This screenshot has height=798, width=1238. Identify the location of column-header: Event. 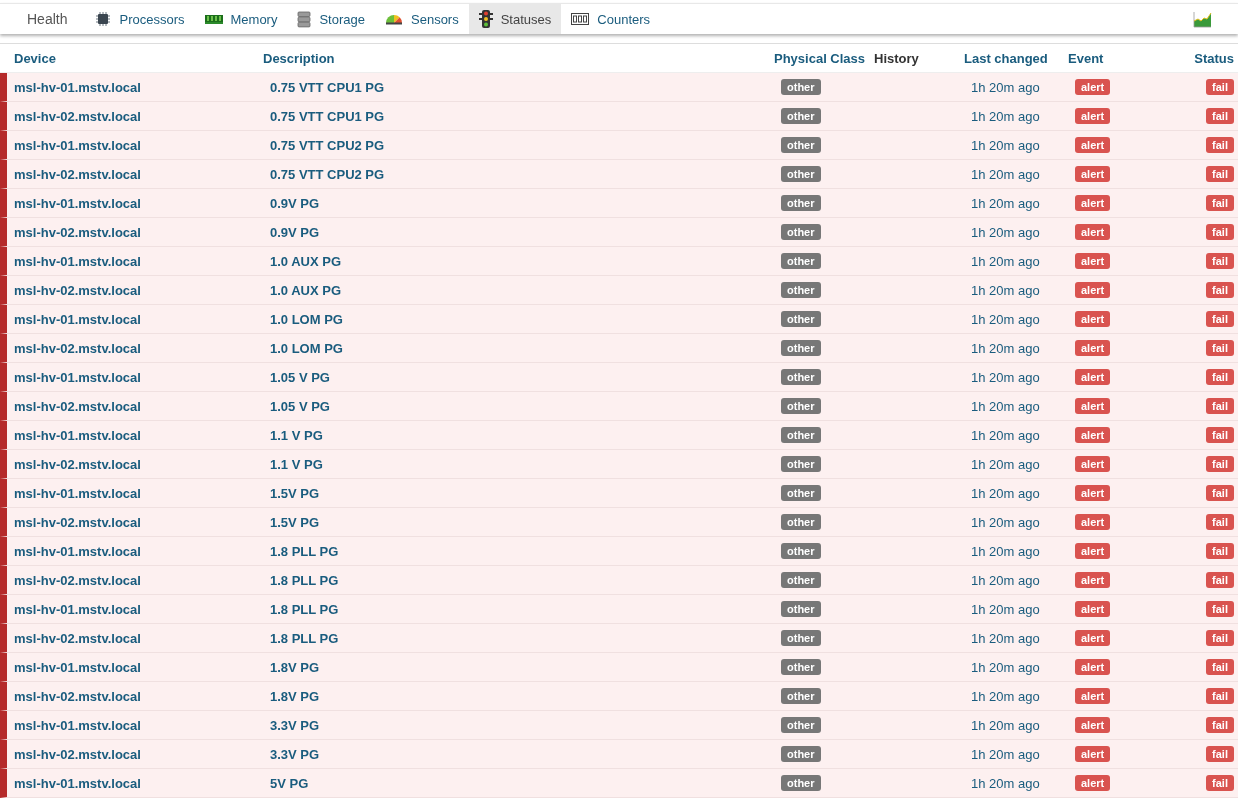
(1123, 58).